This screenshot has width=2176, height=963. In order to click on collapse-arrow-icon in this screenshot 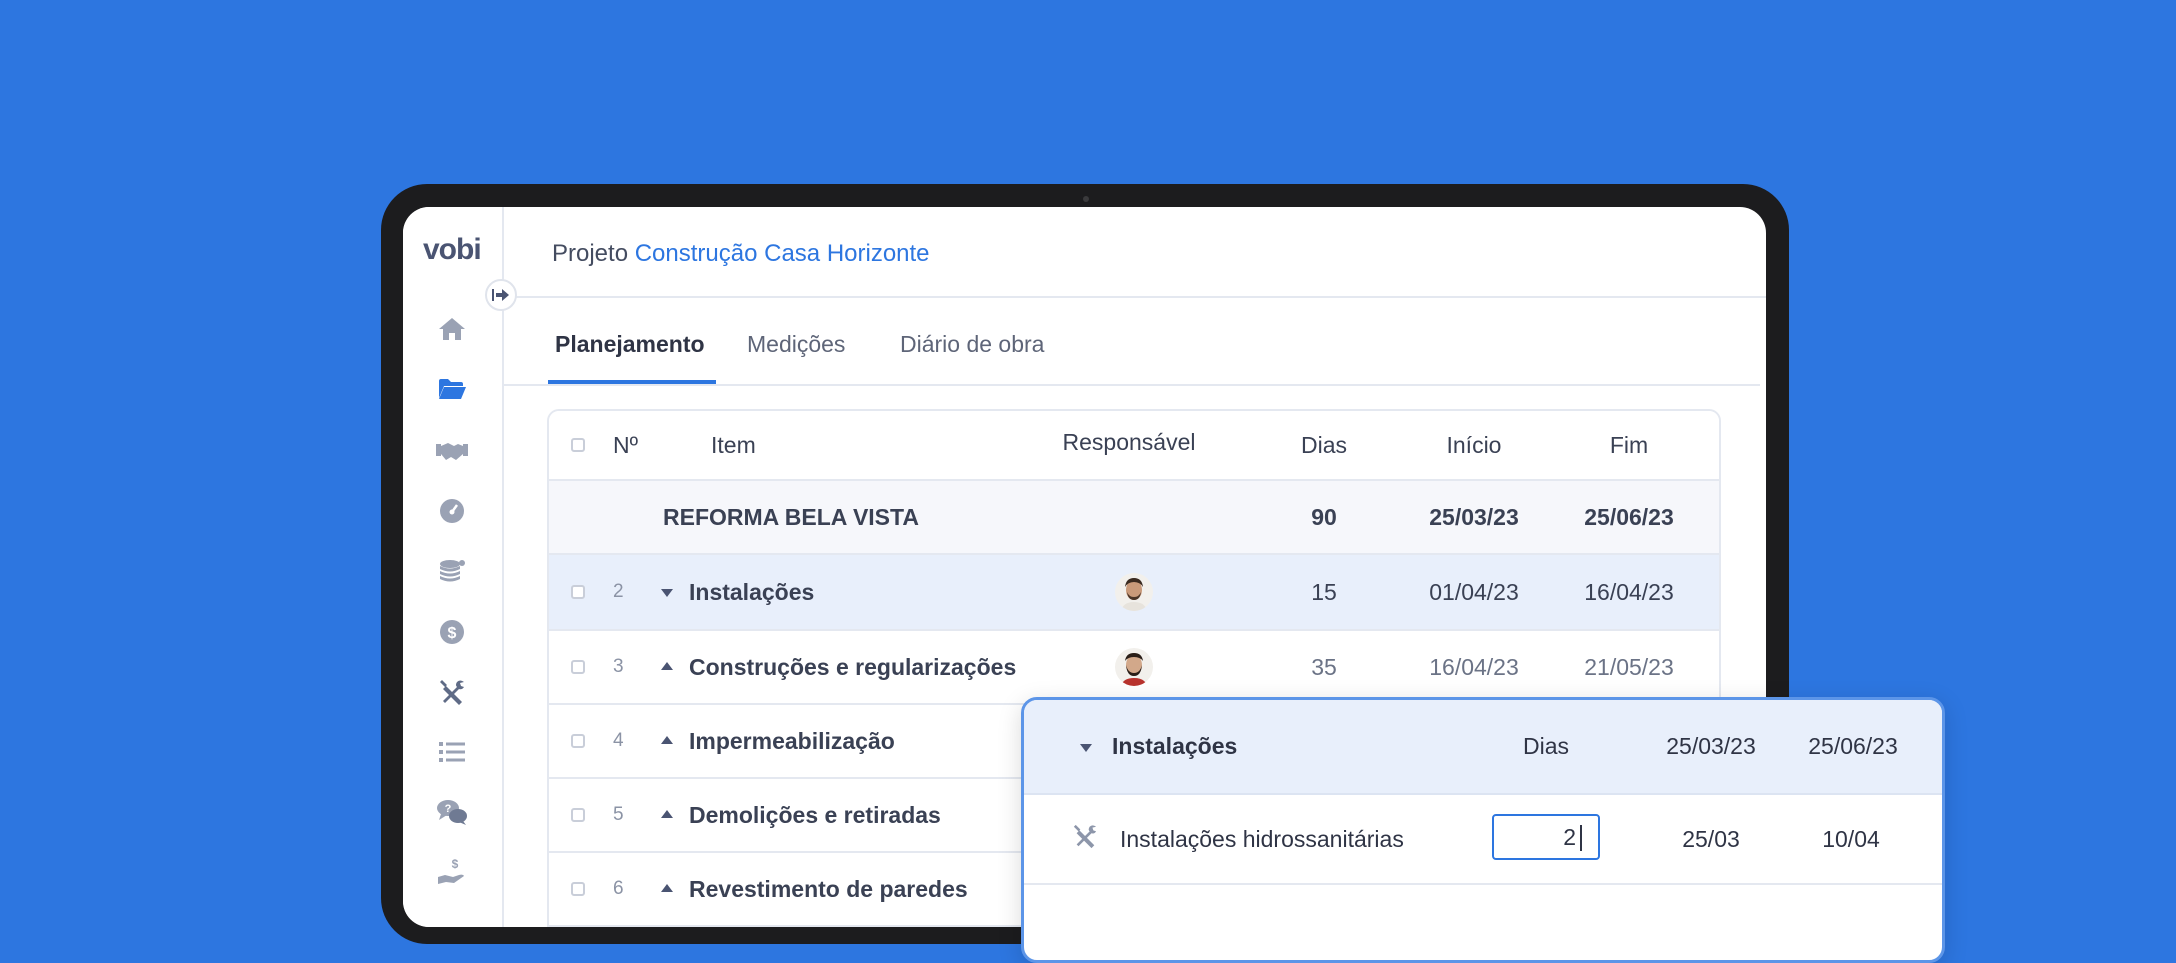, I will do `click(500, 295)`.